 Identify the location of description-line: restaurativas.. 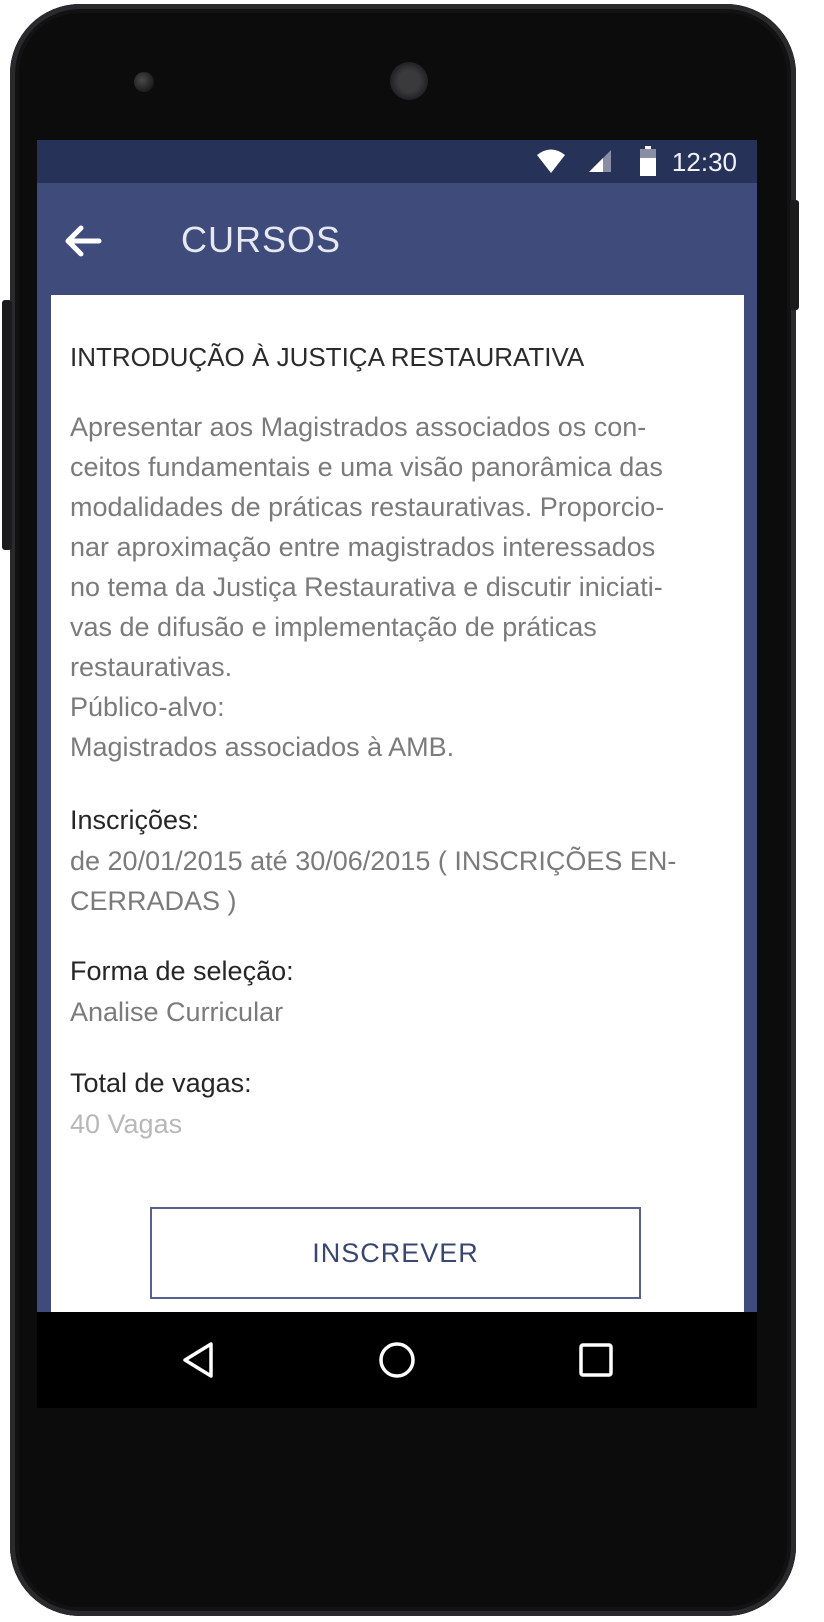
(151, 667).